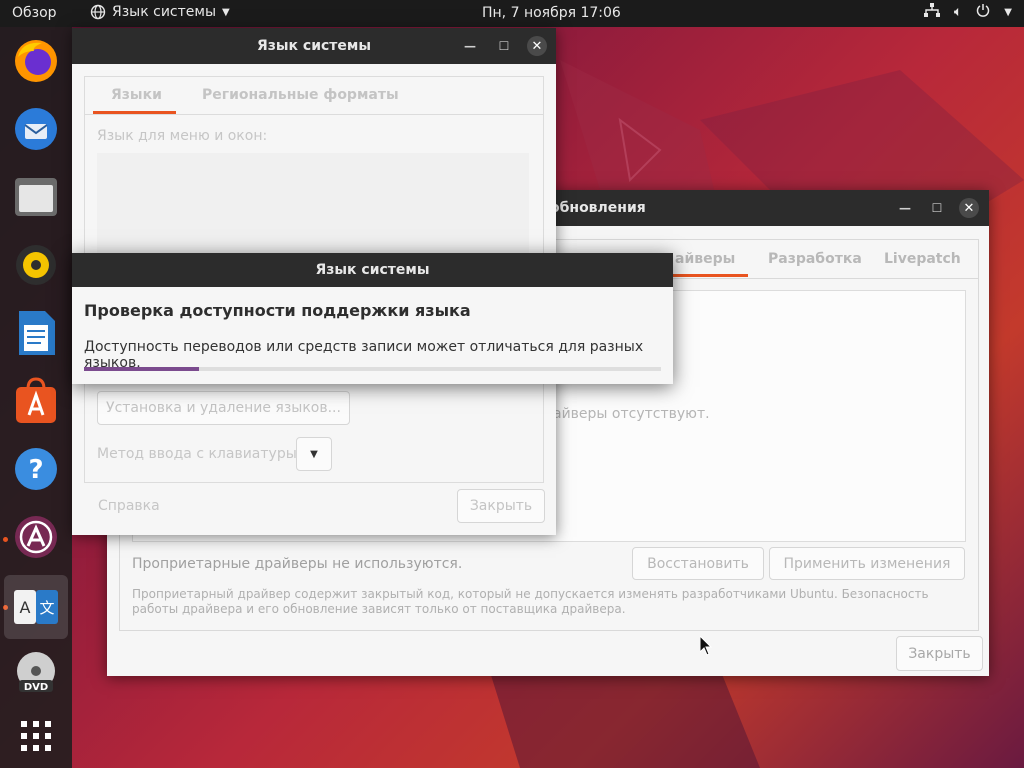 The image size is (1024, 768). What do you see at coordinates (36, 197) in the screenshot?
I see `files-icon` at bounding box center [36, 197].